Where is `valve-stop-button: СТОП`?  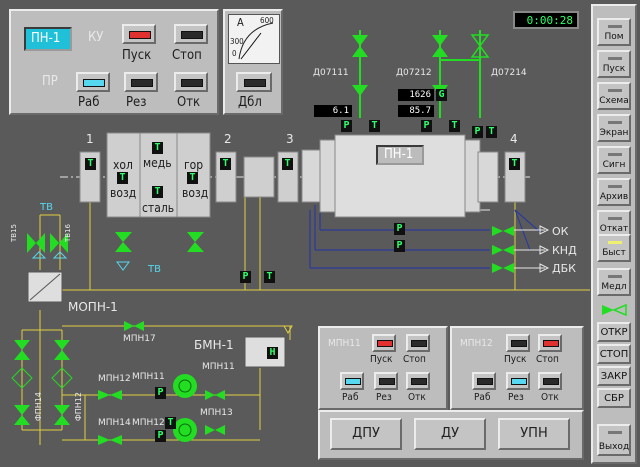
valve-stop-button: СТОП is located at coordinates (614, 354).